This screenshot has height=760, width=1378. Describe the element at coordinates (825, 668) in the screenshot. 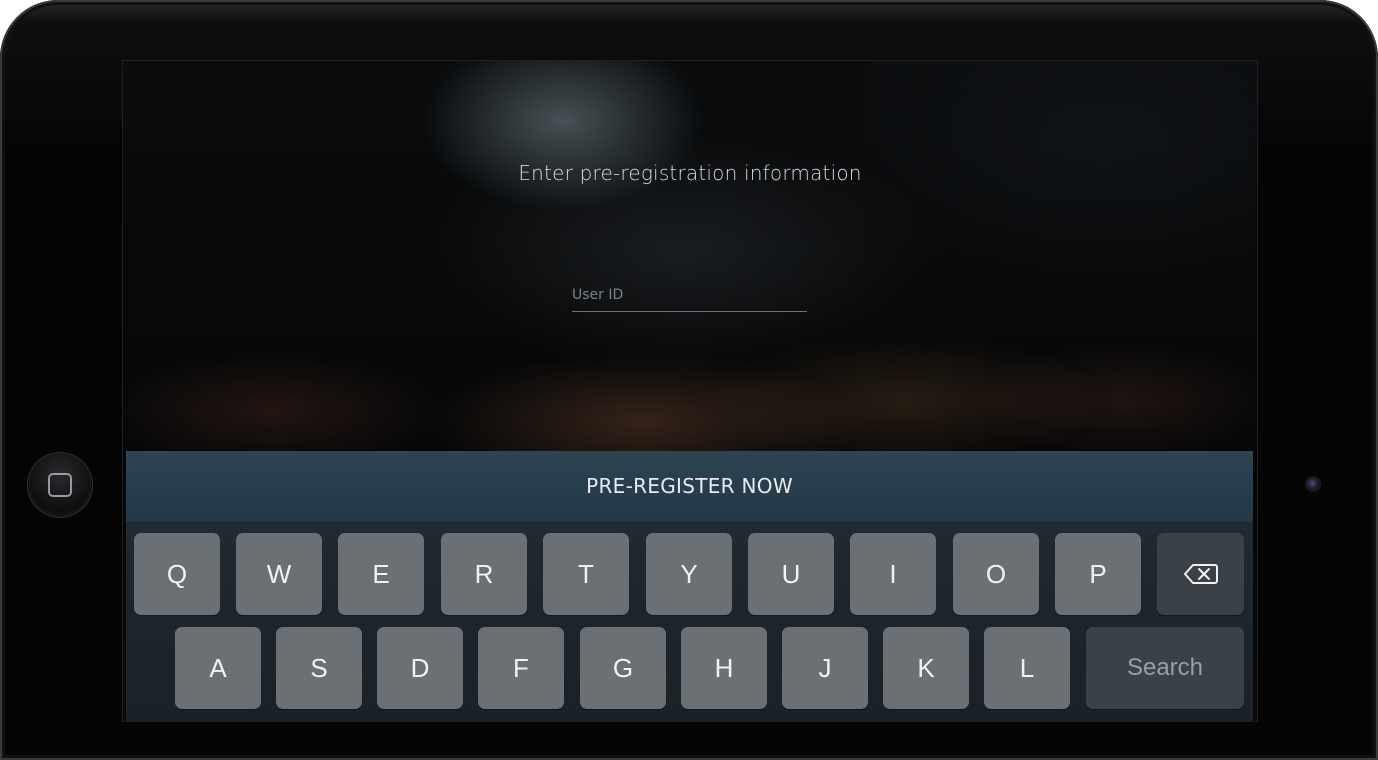

I see `key-j: J` at that location.